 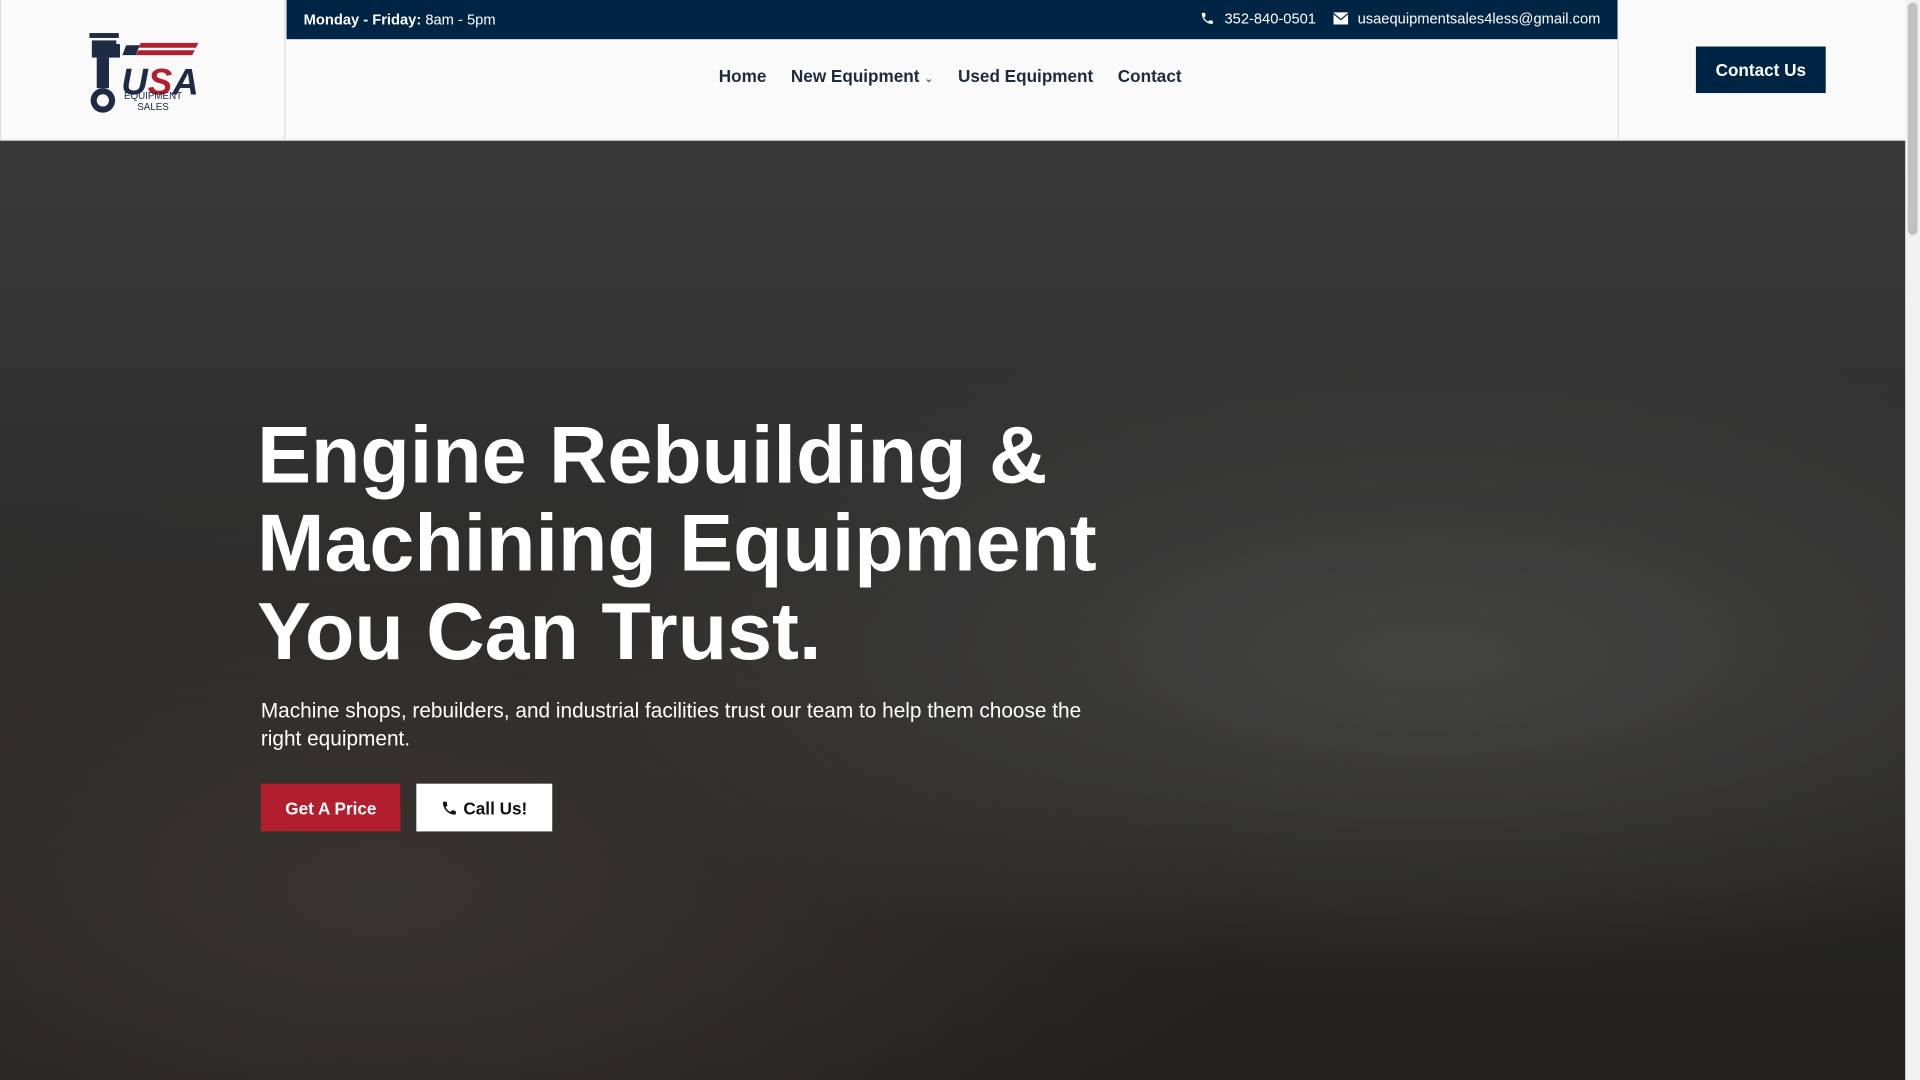 I want to click on phone-link: 352-840-0501, so click(x=1258, y=18).